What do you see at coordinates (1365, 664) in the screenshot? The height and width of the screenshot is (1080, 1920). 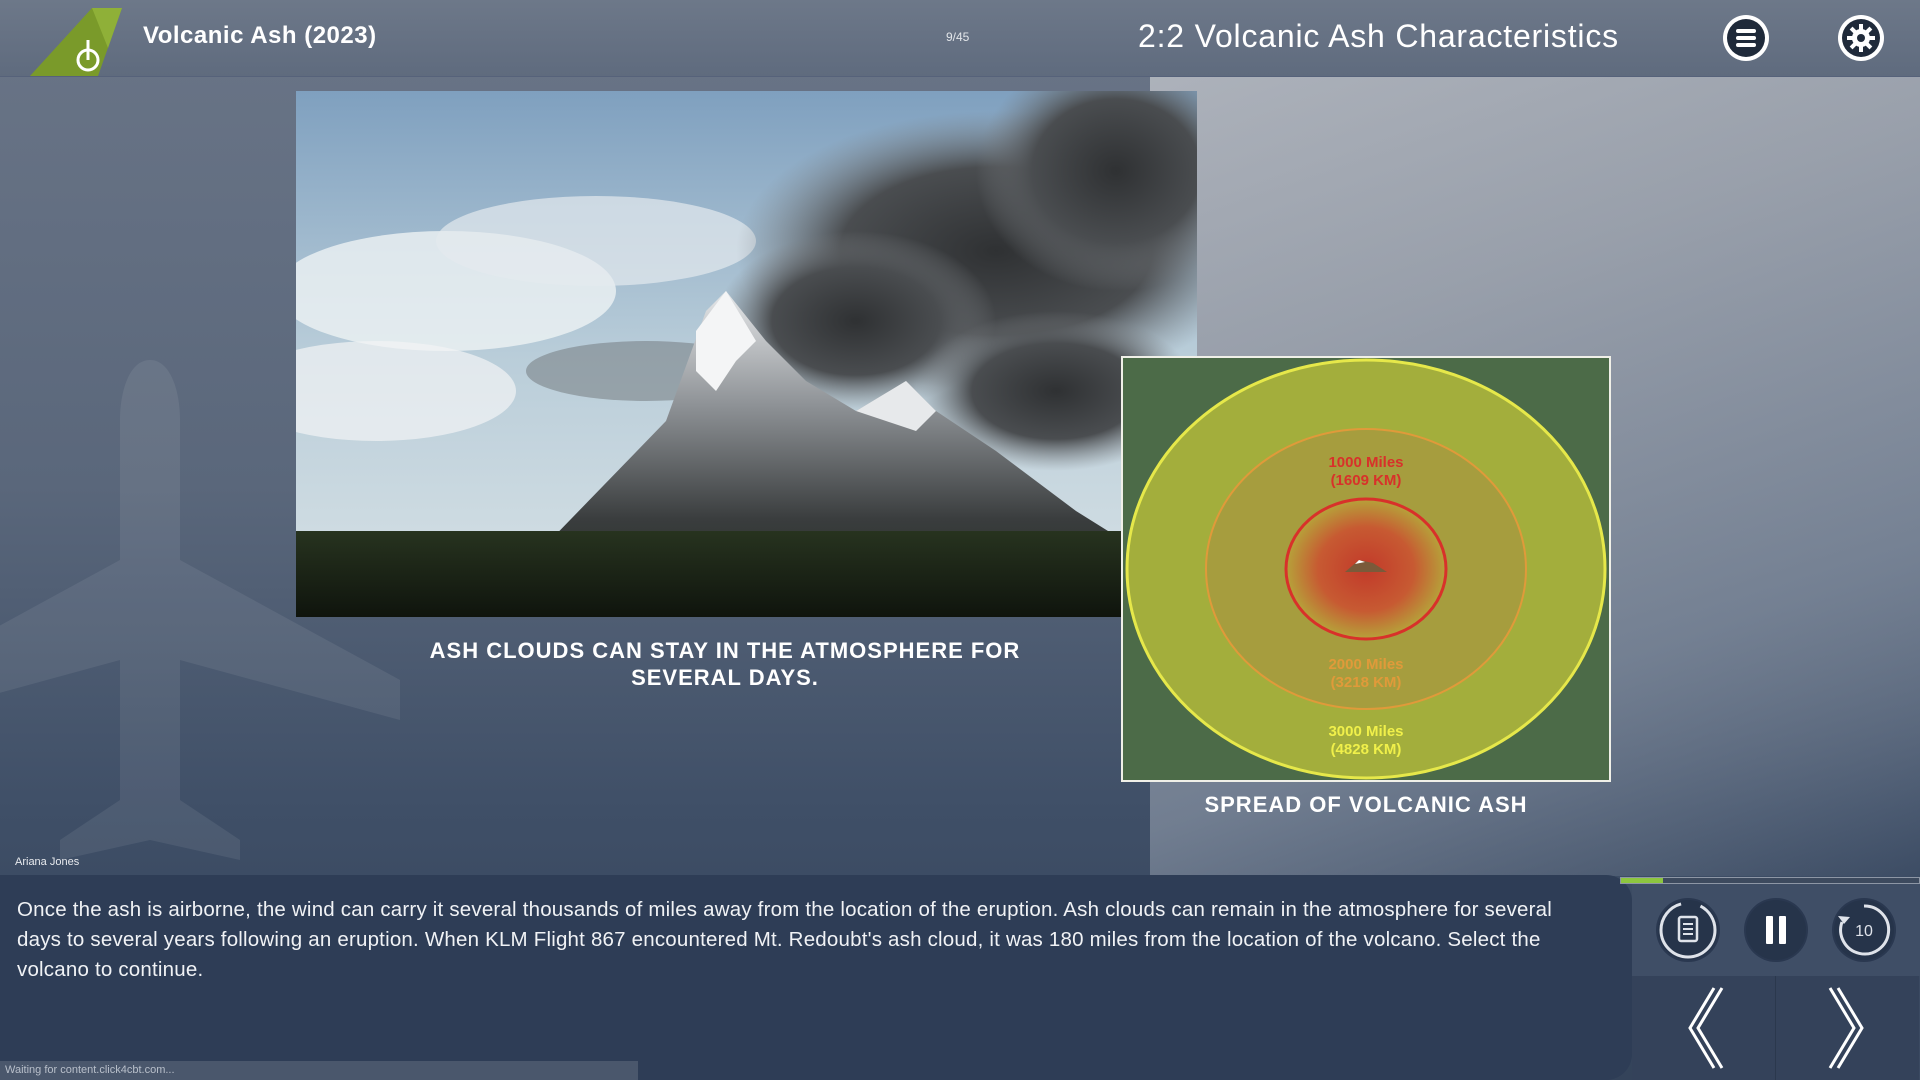 I see `ring-2000-label: 2000 Miles` at bounding box center [1365, 664].